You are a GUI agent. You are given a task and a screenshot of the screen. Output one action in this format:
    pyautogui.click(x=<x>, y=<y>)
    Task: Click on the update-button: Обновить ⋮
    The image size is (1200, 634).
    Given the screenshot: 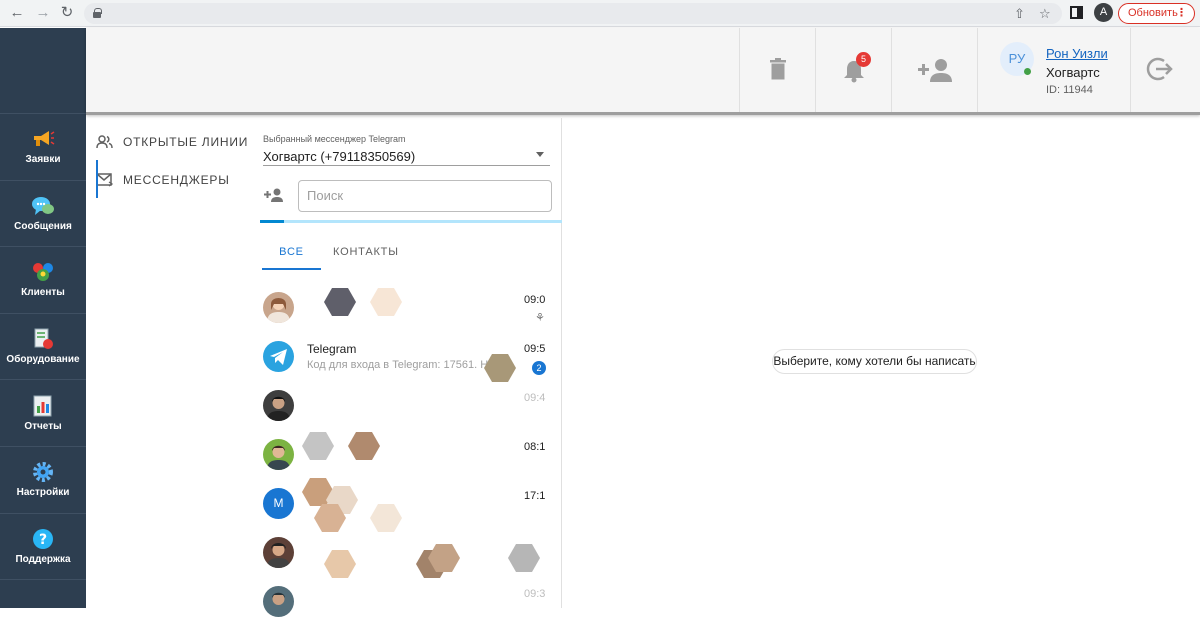 What is the action you would take?
    pyautogui.click(x=1156, y=13)
    